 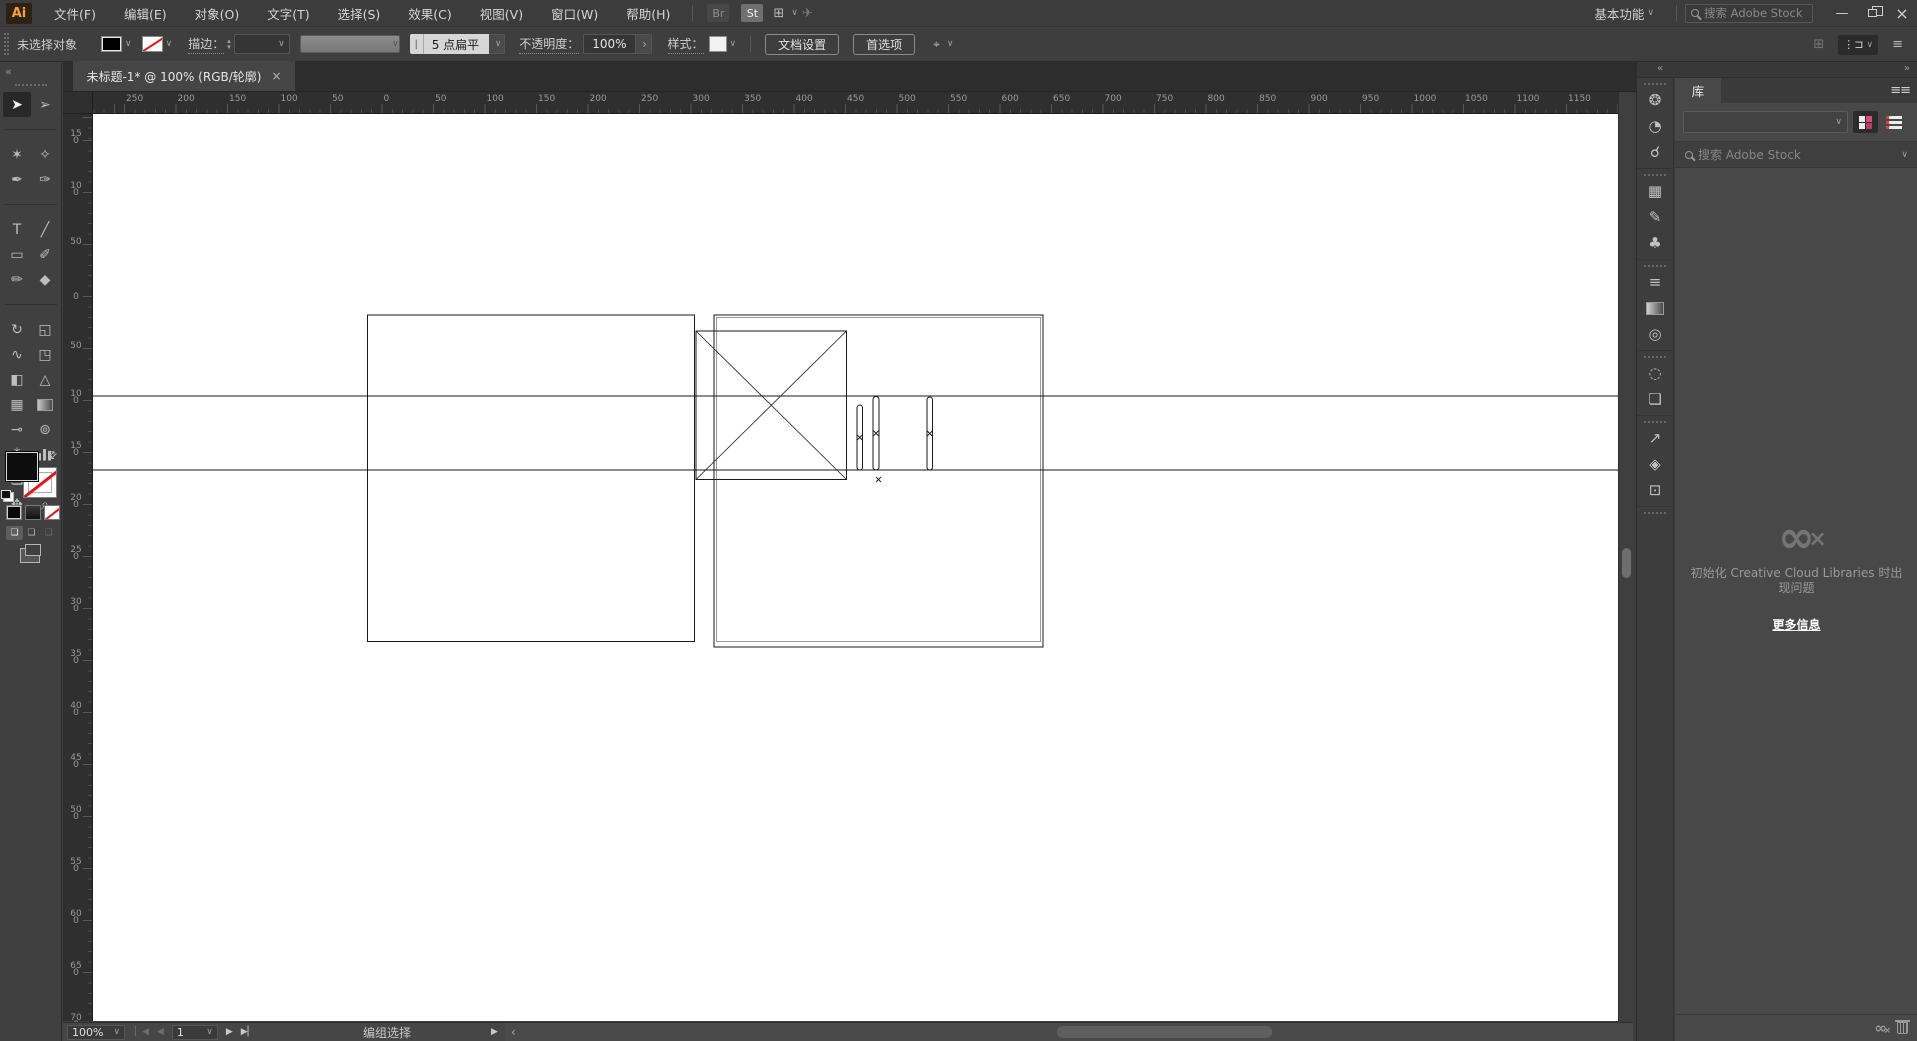 I want to click on grid-view-button, so click(x=1865, y=122).